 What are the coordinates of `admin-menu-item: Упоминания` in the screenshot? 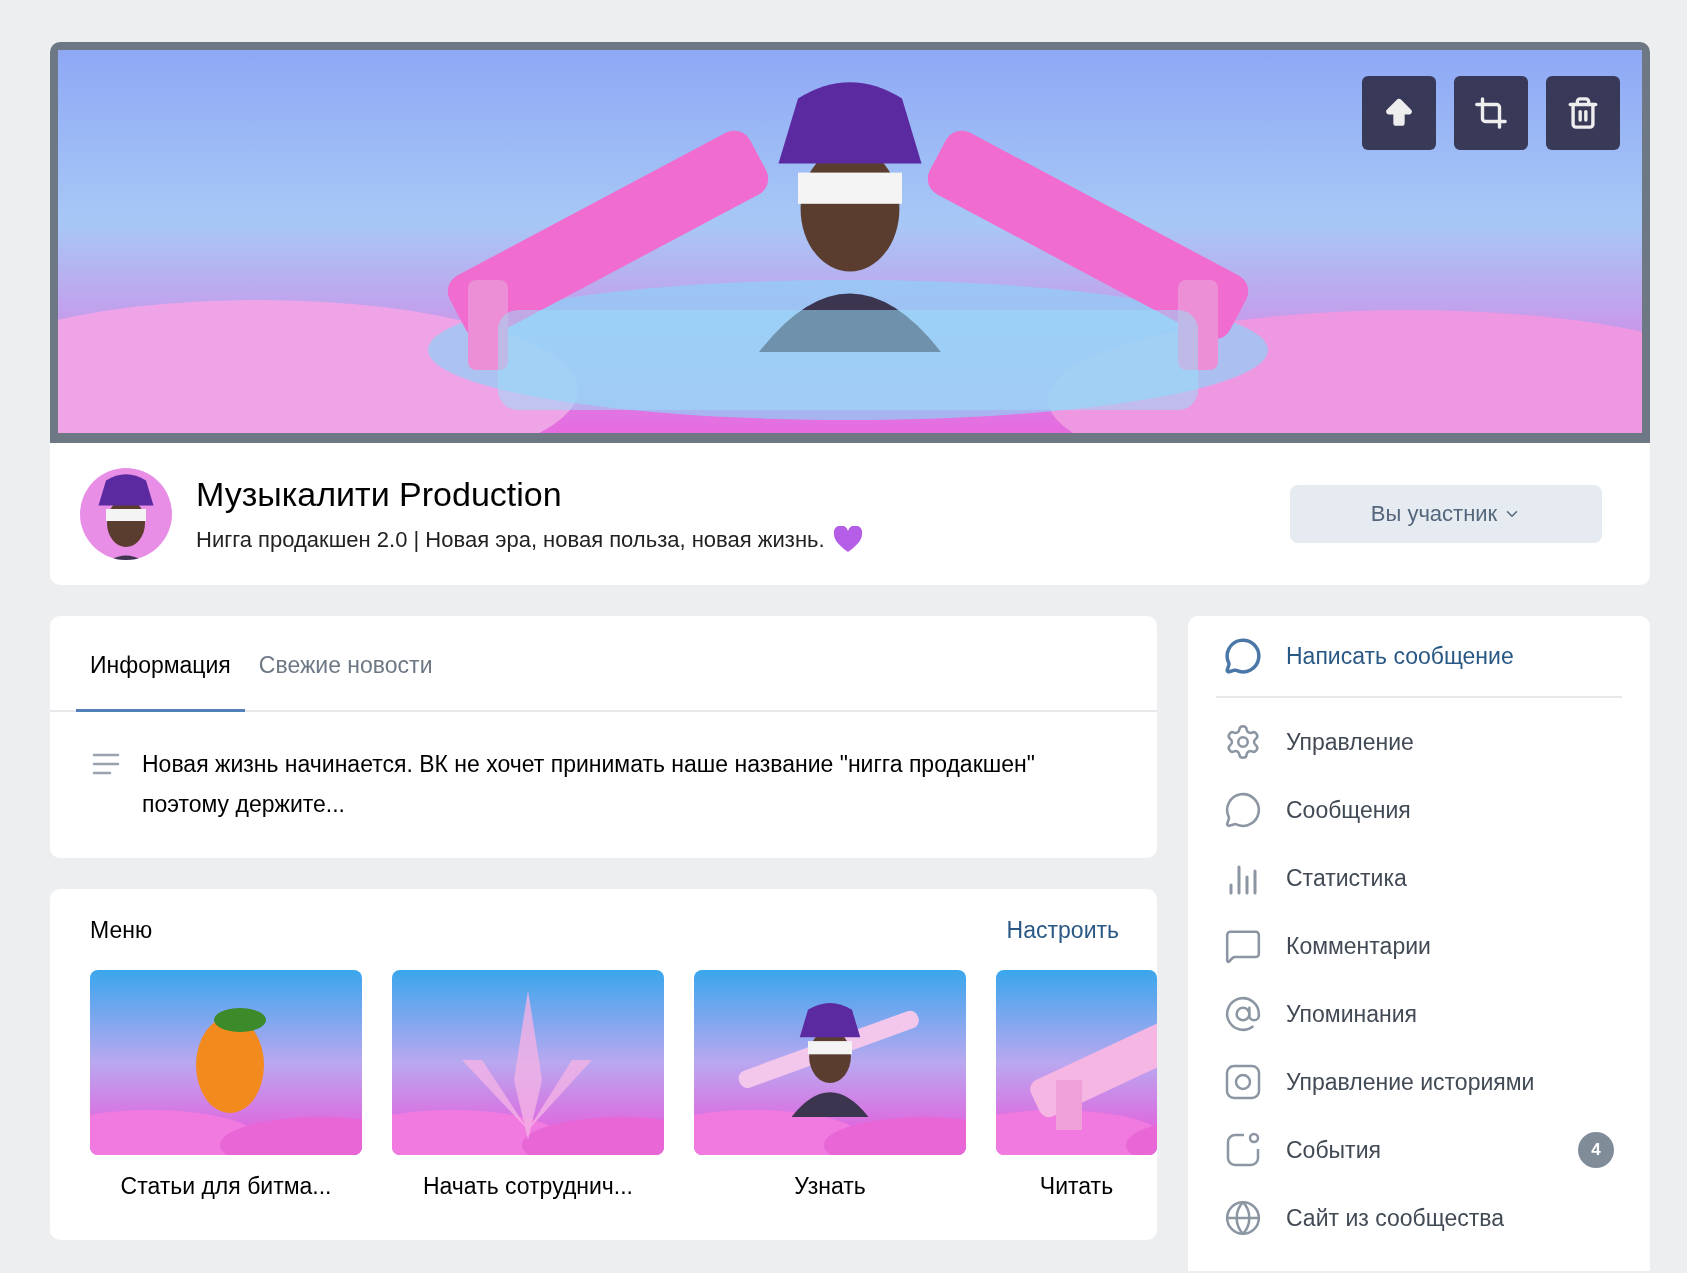 It's located at (1419, 1014).